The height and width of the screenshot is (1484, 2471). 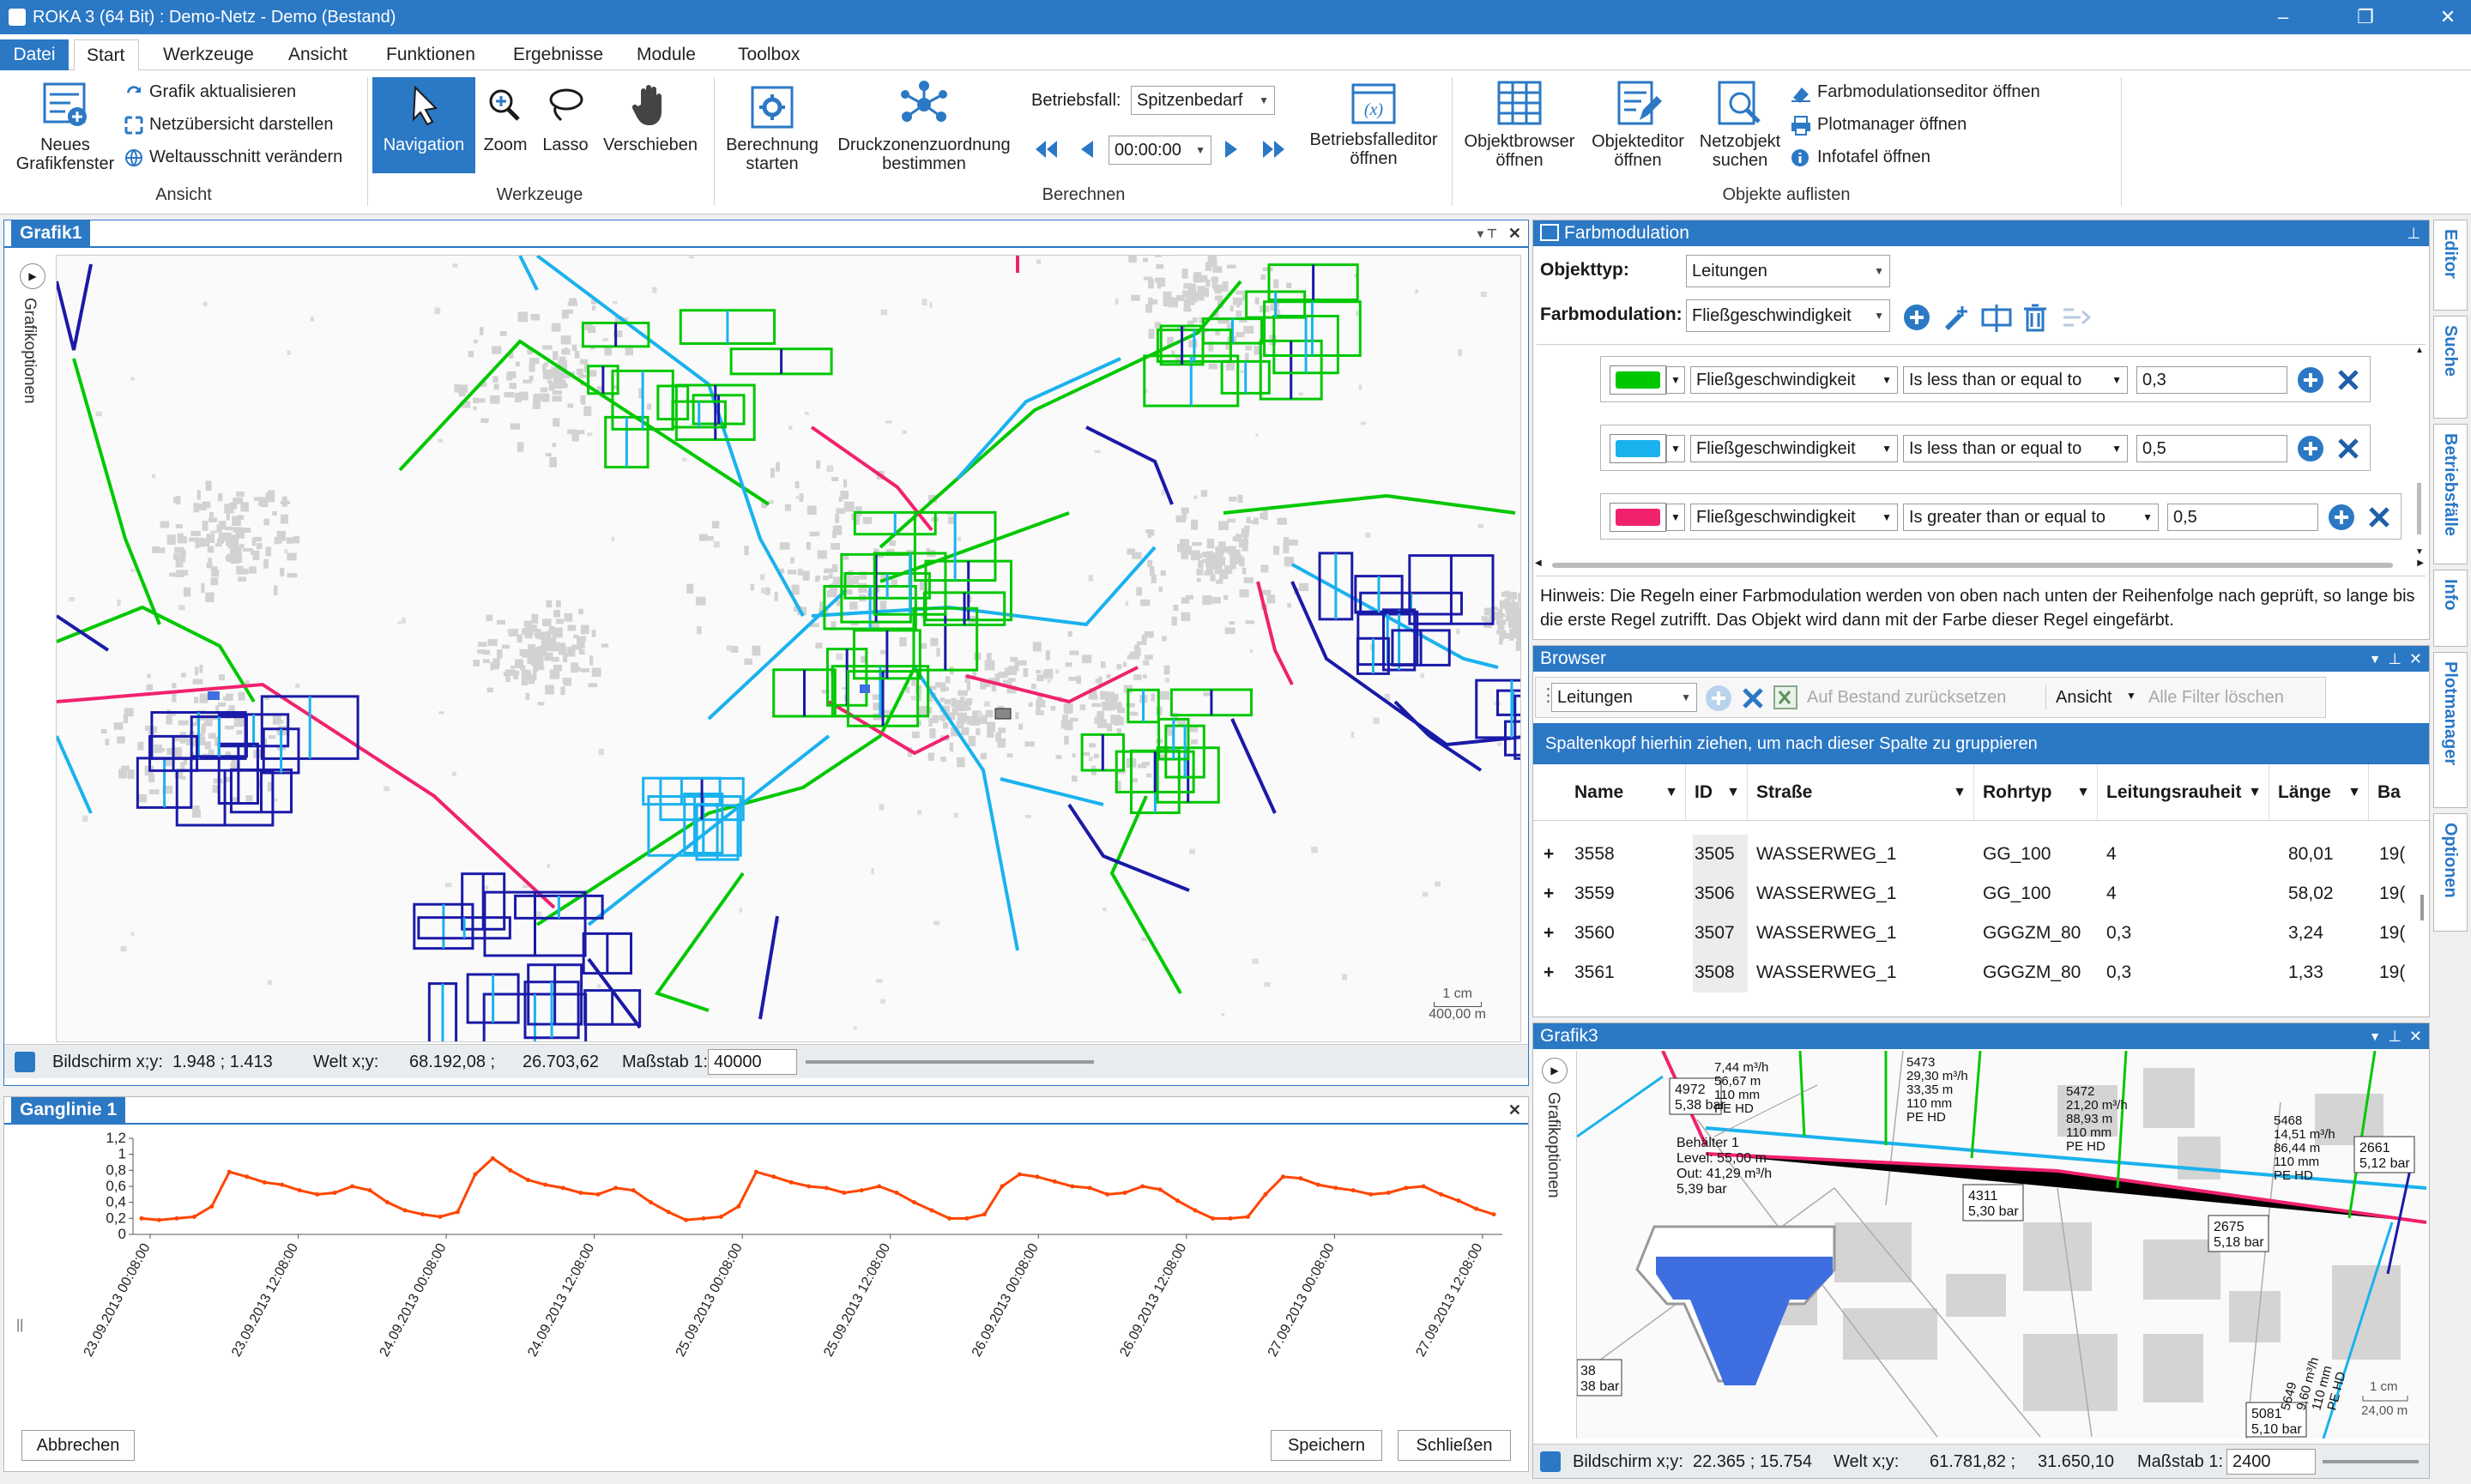 I want to click on last-frame-icon, so click(x=1274, y=149).